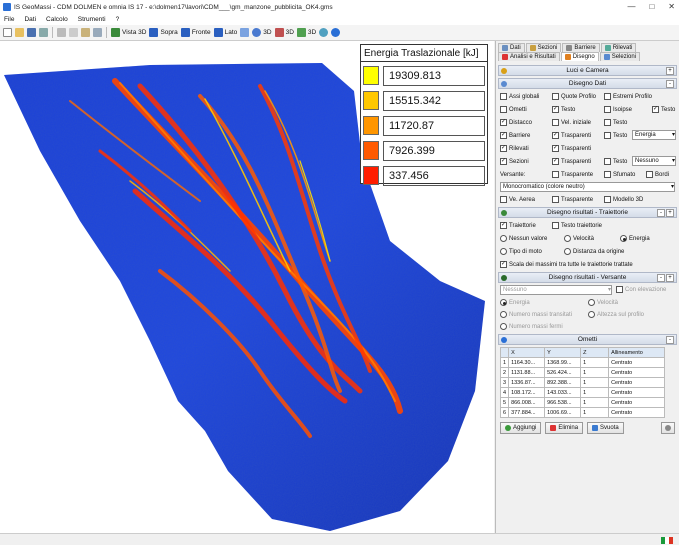 This screenshot has width=679, height=545. I want to click on versante-energia-radio: Energia, so click(544, 302).